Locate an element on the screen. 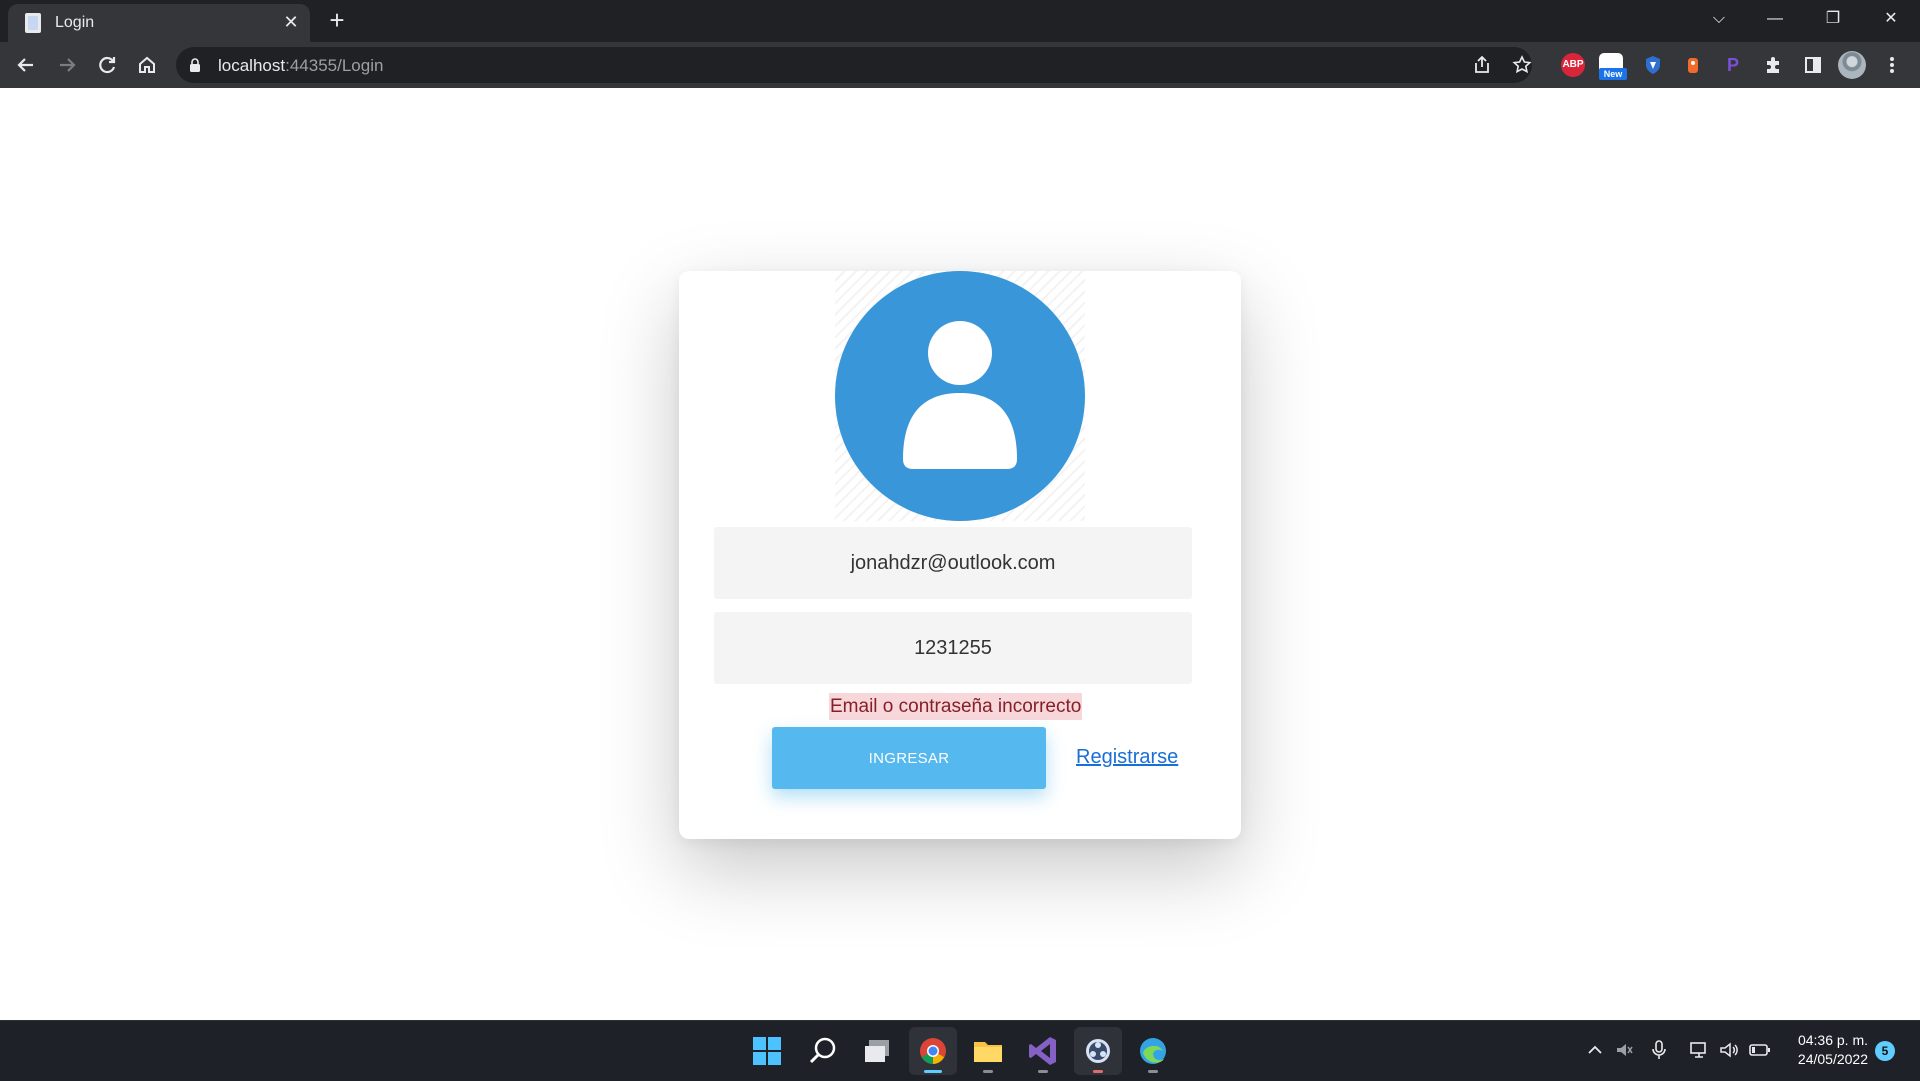  network-icon is located at coordinates (1699, 1053).